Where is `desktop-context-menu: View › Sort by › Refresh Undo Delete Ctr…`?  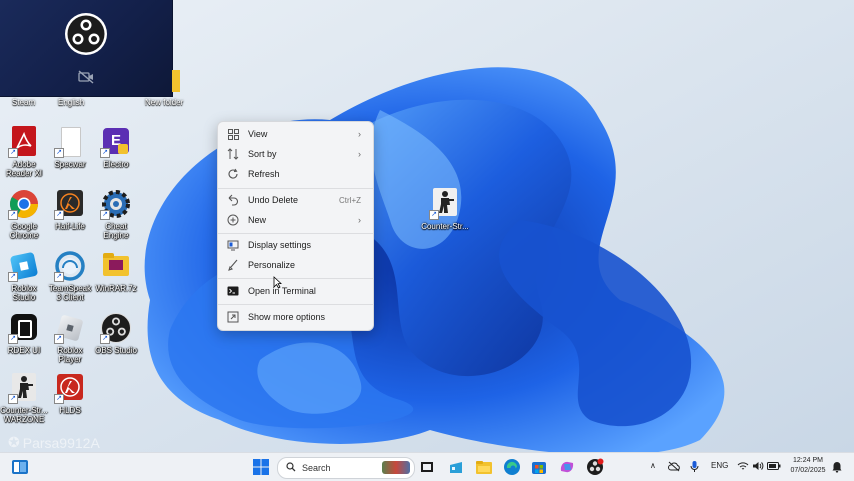
desktop-context-menu: View › Sort by › Refresh Undo Delete Ctr… is located at coordinates (295, 226).